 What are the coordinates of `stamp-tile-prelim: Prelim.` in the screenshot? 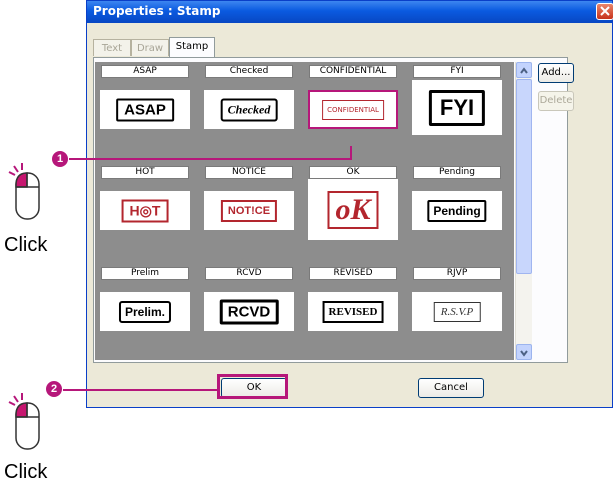 It's located at (145, 311).